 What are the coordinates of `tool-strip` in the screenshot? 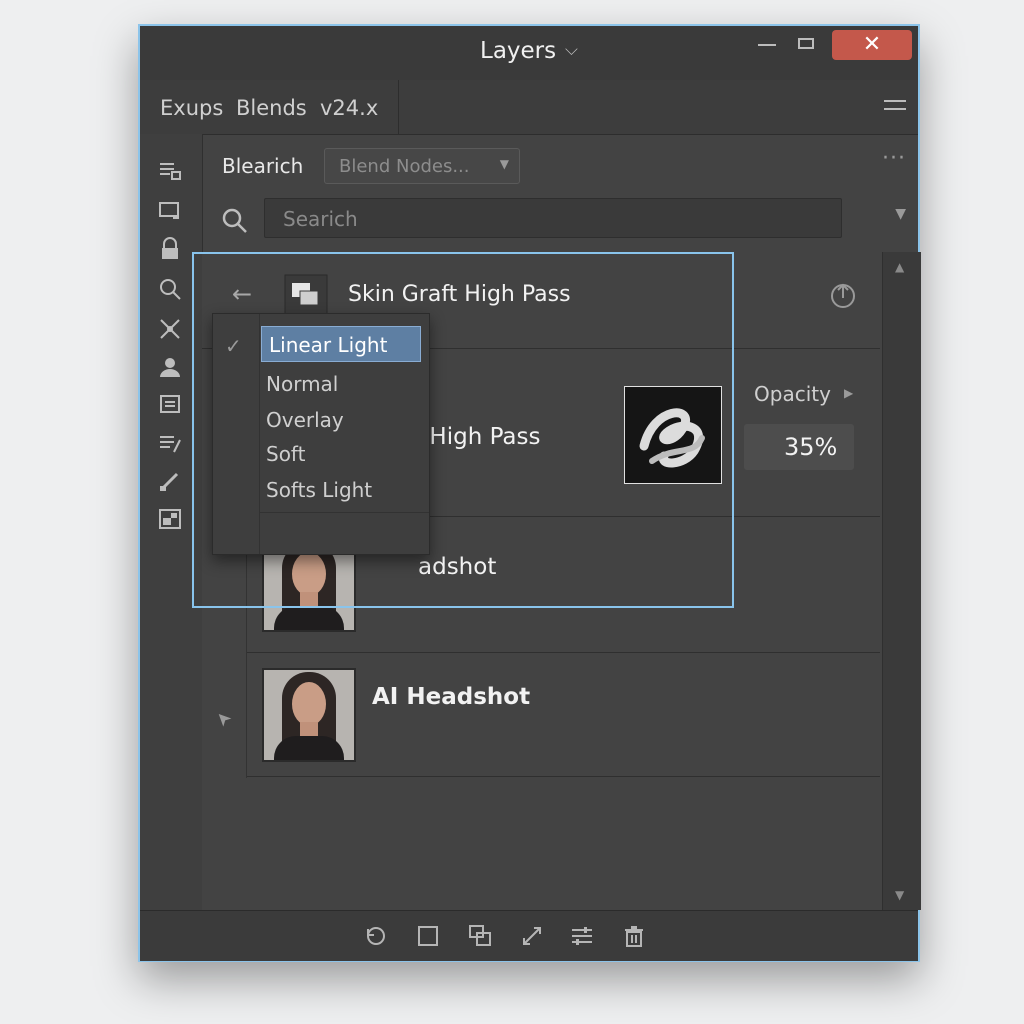 It's located at (171, 522).